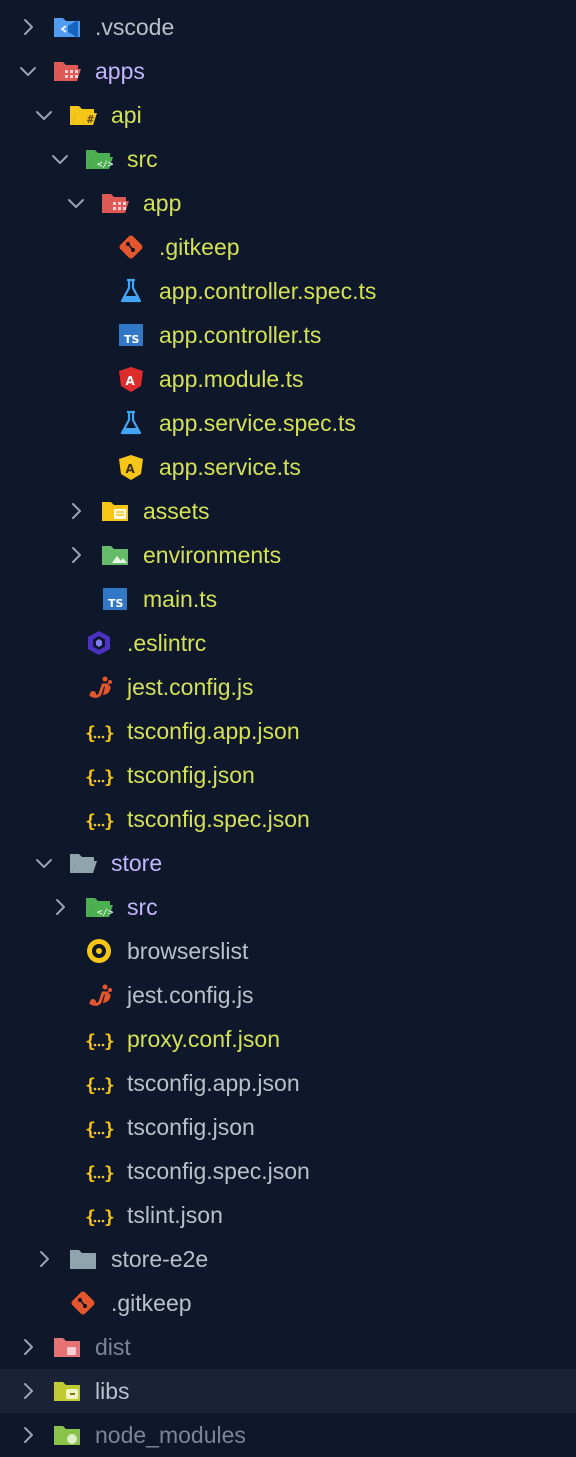 The height and width of the screenshot is (1457, 576). What do you see at coordinates (167, 643) in the screenshot?
I see `tree-item-label: .eslintrc` at bounding box center [167, 643].